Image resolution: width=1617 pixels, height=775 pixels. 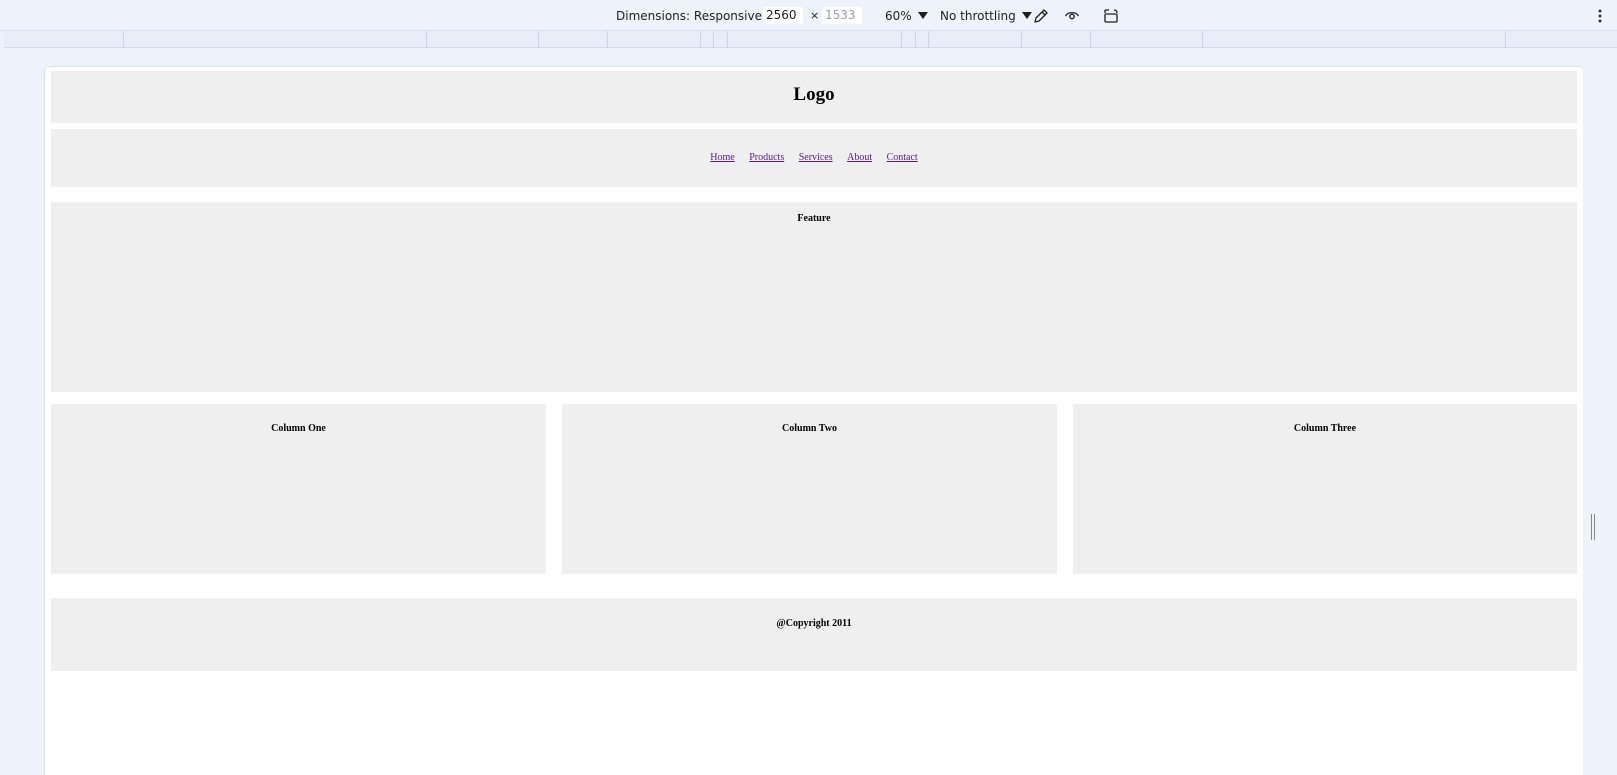 What do you see at coordinates (814, 218) in the screenshot?
I see `feature-title: Feature` at bounding box center [814, 218].